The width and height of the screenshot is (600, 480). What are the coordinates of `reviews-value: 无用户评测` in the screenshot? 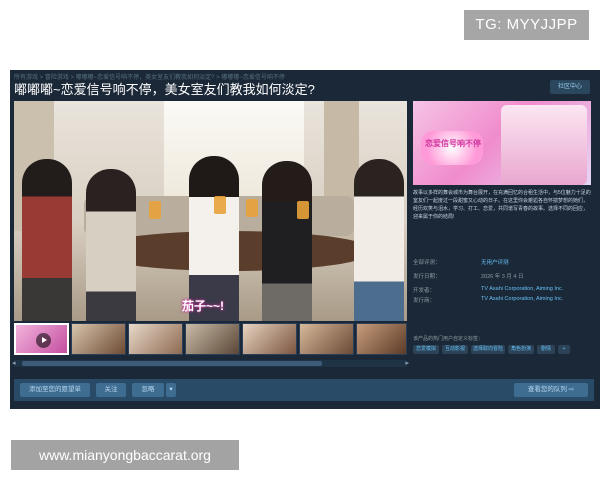 It's located at (495, 262).